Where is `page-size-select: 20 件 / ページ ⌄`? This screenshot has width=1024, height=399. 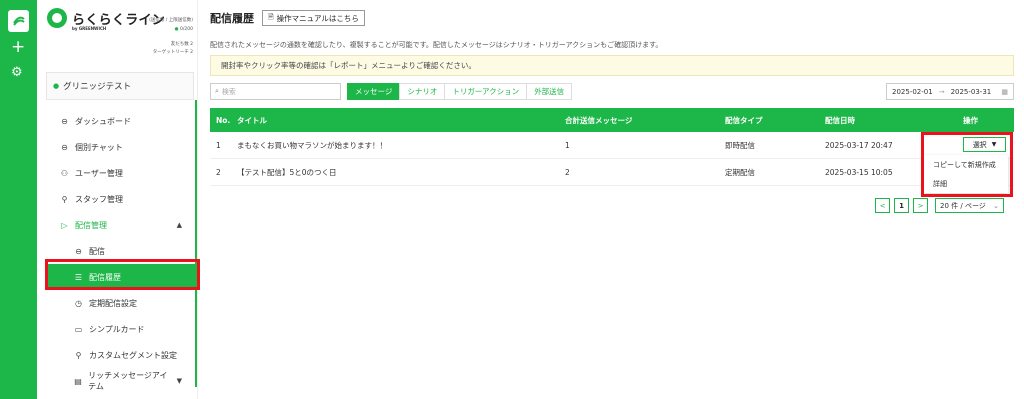
page-size-select: 20 件 / ページ ⌄ is located at coordinates (969, 205).